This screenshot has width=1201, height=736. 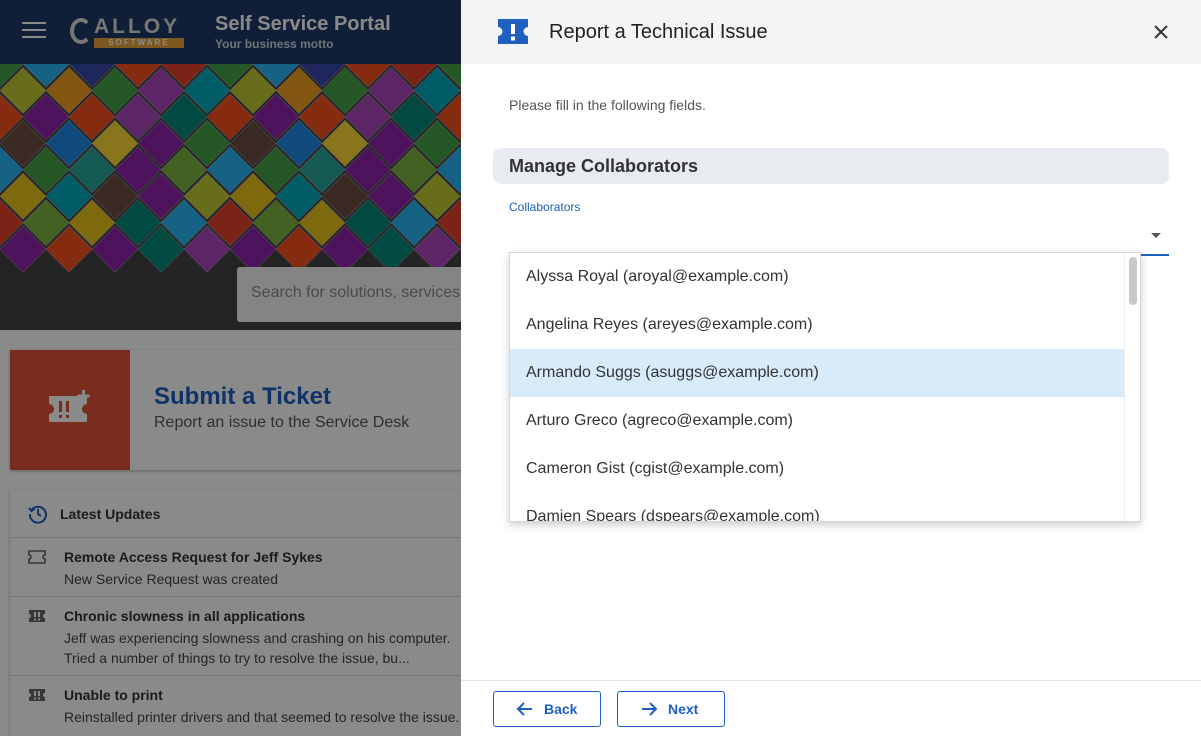 What do you see at coordinates (1132, 387) in the screenshot?
I see `dropdown-scrollbar` at bounding box center [1132, 387].